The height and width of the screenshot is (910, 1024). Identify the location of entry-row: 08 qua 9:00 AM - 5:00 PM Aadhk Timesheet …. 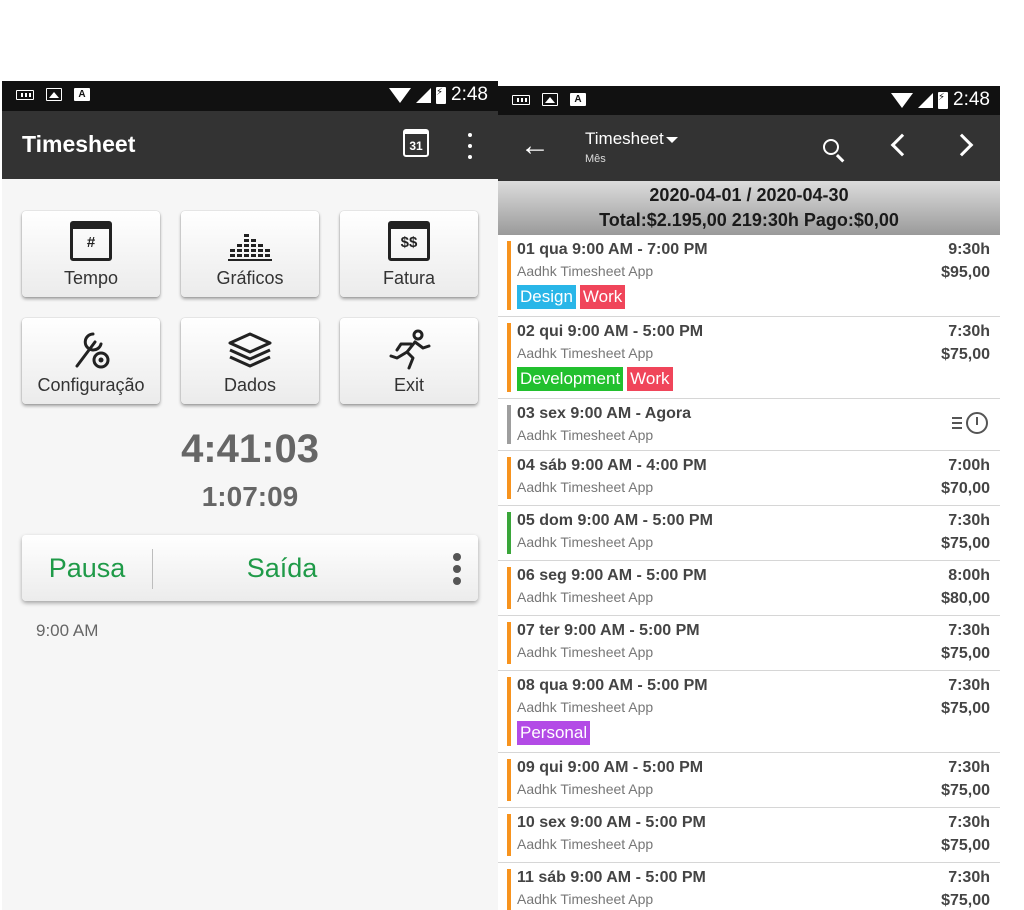
(749, 712).